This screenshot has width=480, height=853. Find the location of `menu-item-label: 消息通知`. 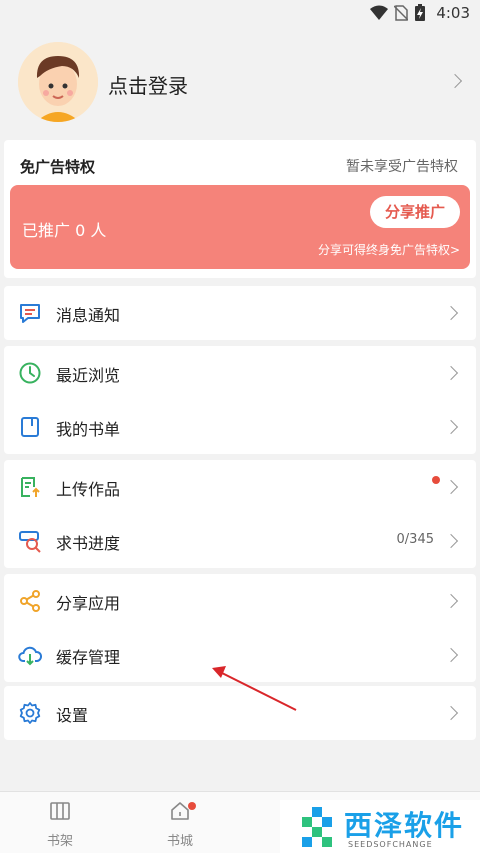

menu-item-label: 消息通知 is located at coordinates (88, 315).